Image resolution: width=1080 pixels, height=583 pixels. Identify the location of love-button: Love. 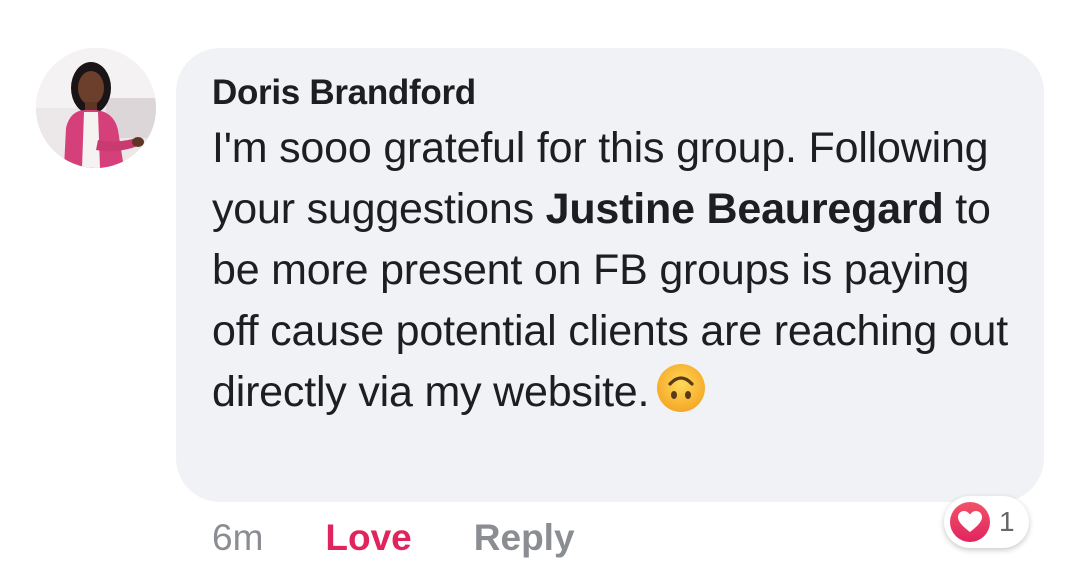
(368, 538).